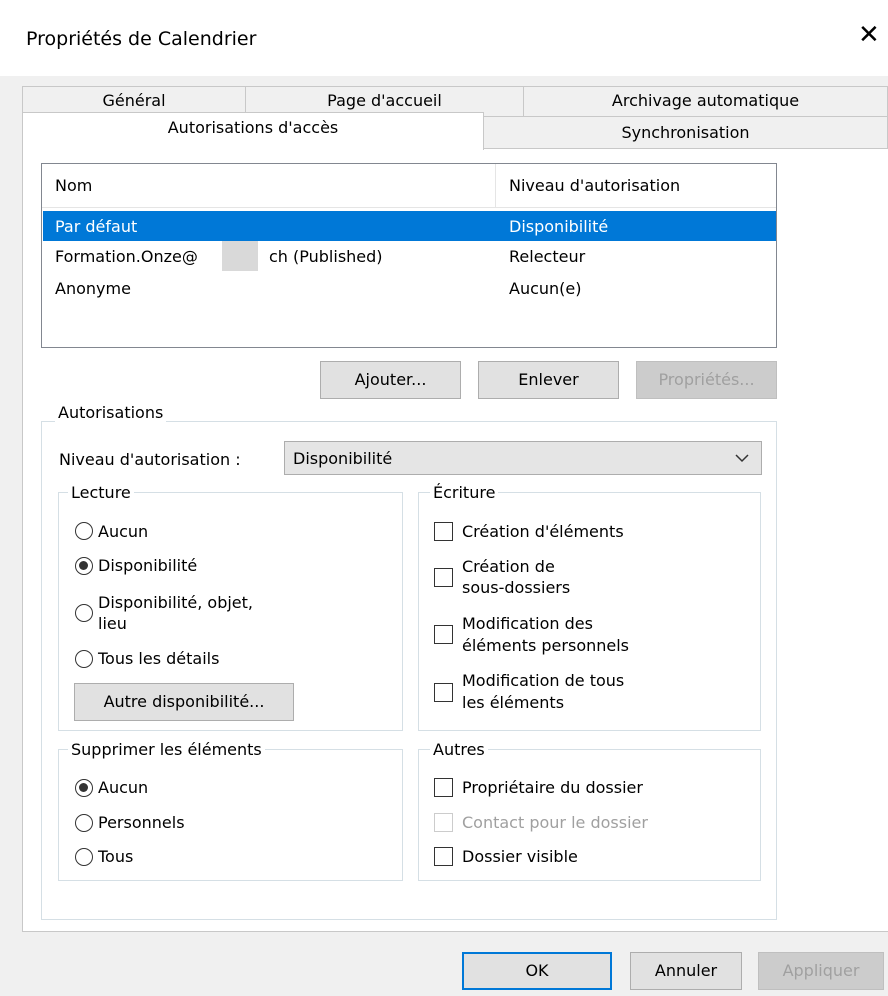 The height and width of the screenshot is (996, 888). Describe the element at coordinates (547, 256) in the screenshot. I see `row-level: Relecteur` at that location.